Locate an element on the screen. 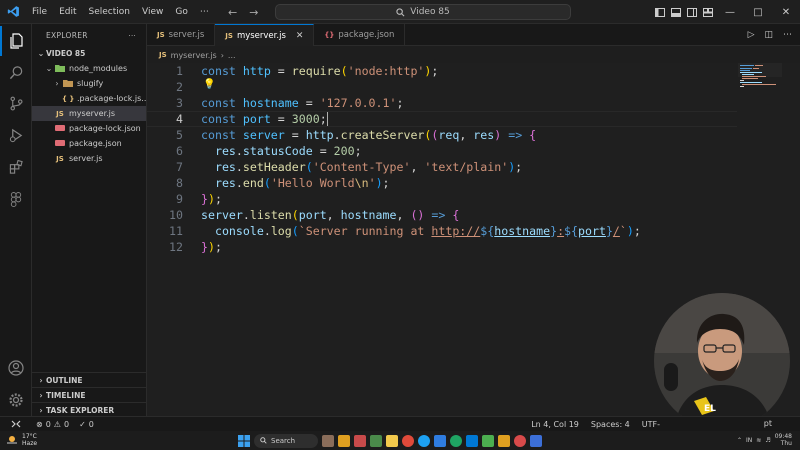  tab-myserver-js: JS myserver.js ✕ is located at coordinates (265, 35).